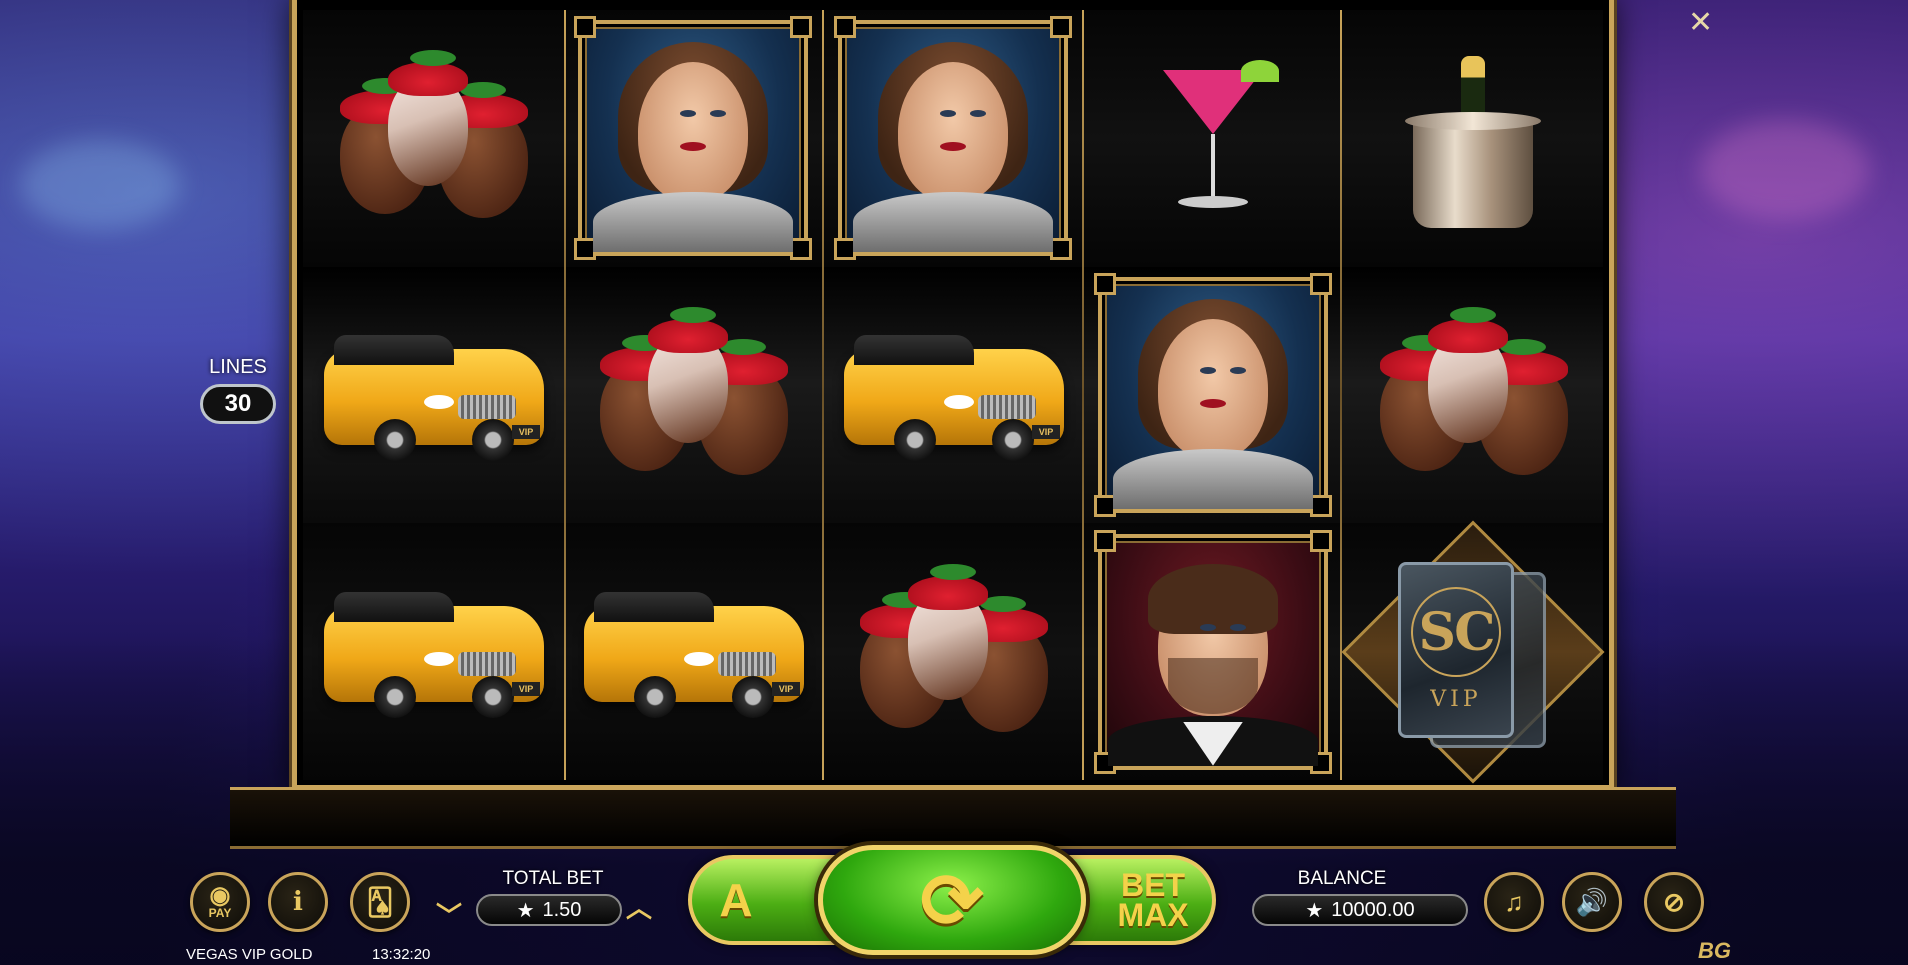 The width and height of the screenshot is (1908, 965). I want to click on martini-symbol, so click(1213, 138).